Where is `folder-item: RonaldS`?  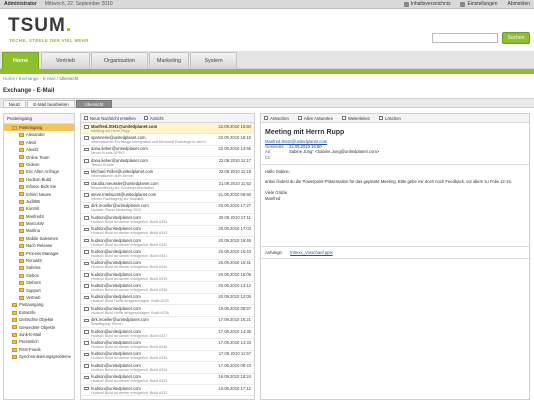
folder-item: RonaldS is located at coordinates (39, 260).